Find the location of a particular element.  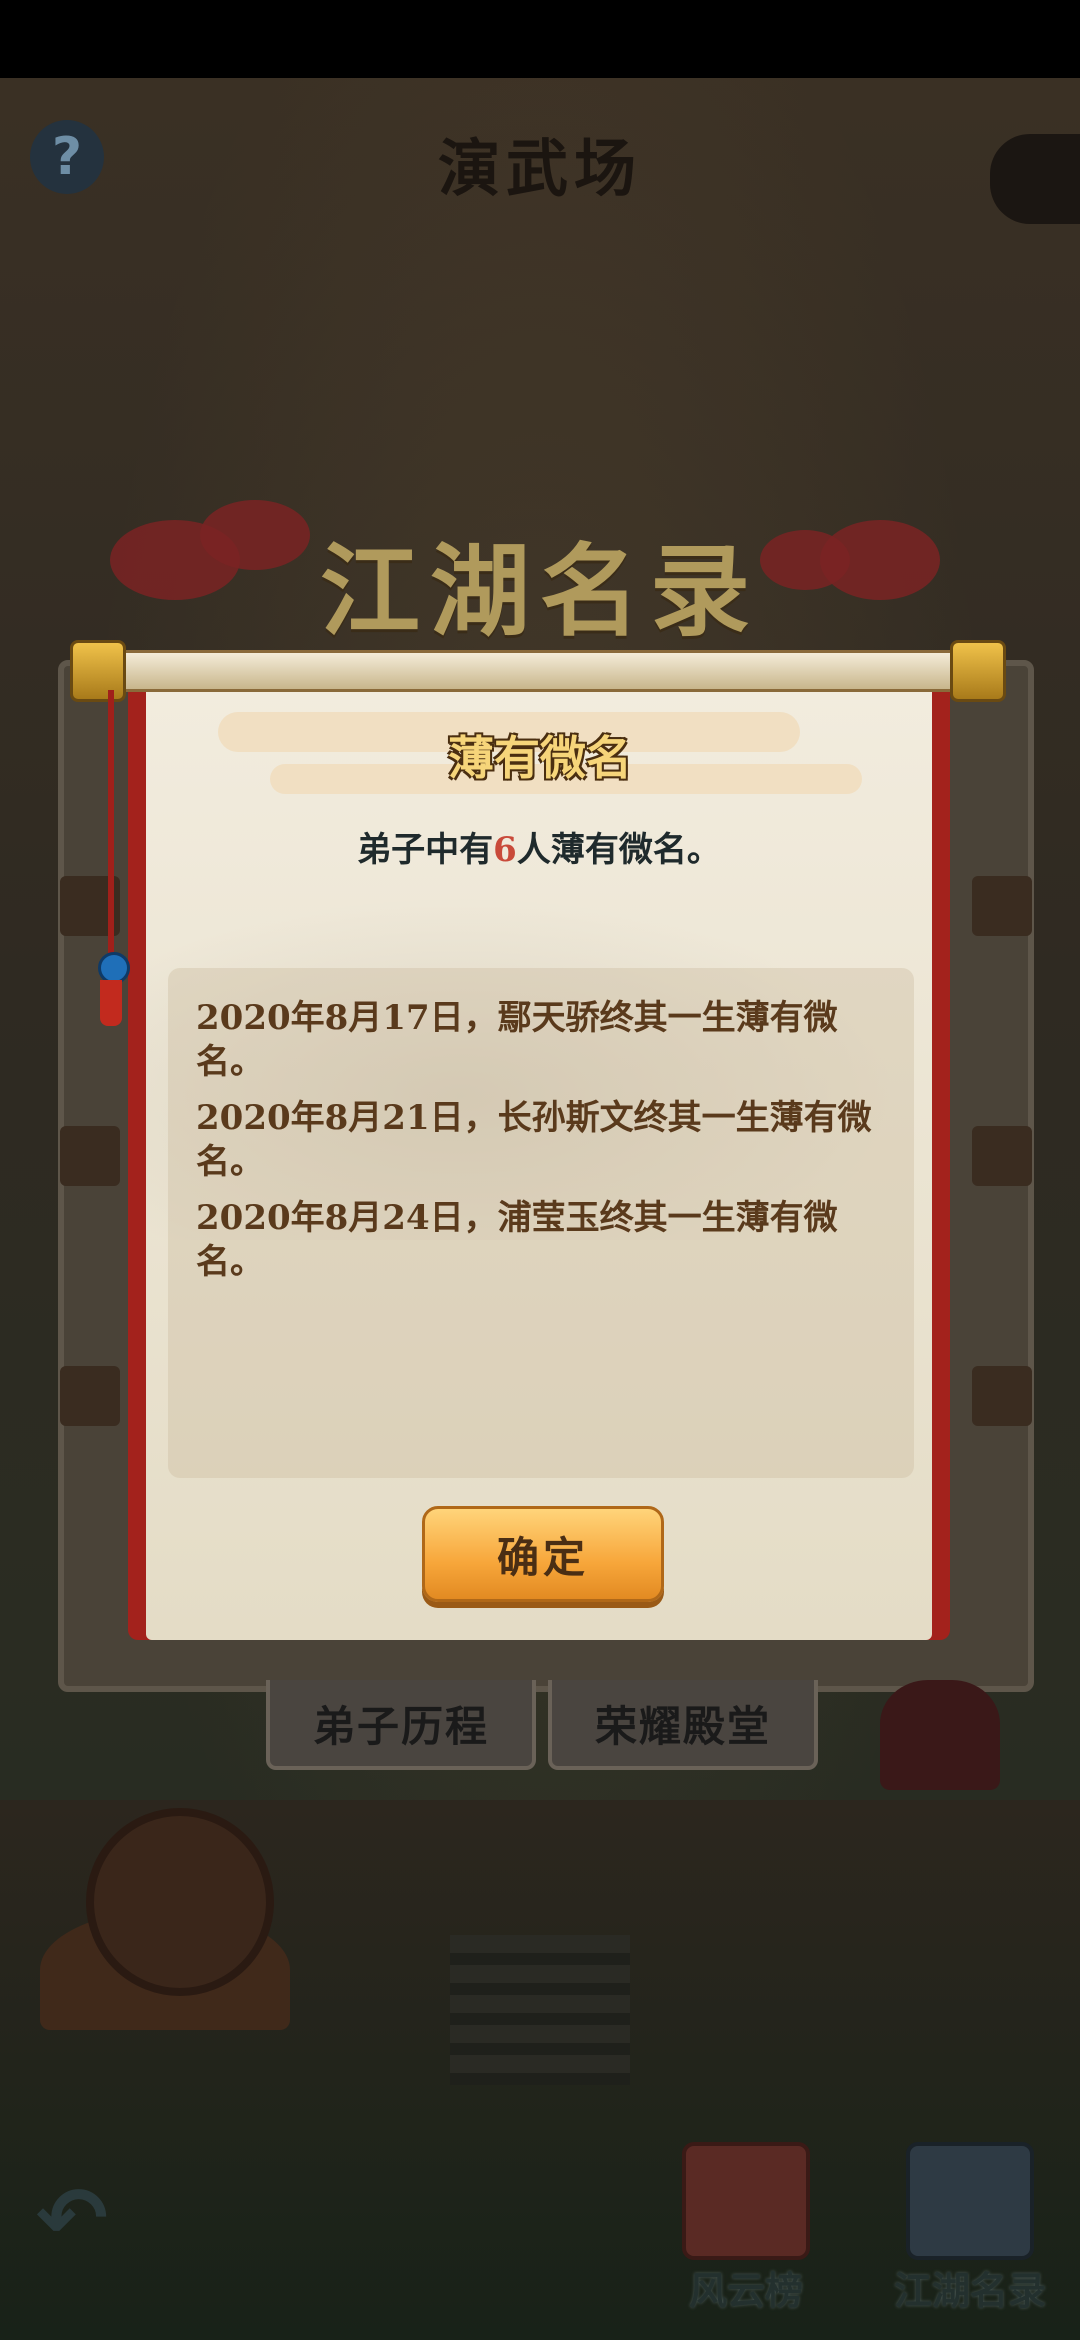

nav-label: 江湖名录 is located at coordinates (969, 2290).